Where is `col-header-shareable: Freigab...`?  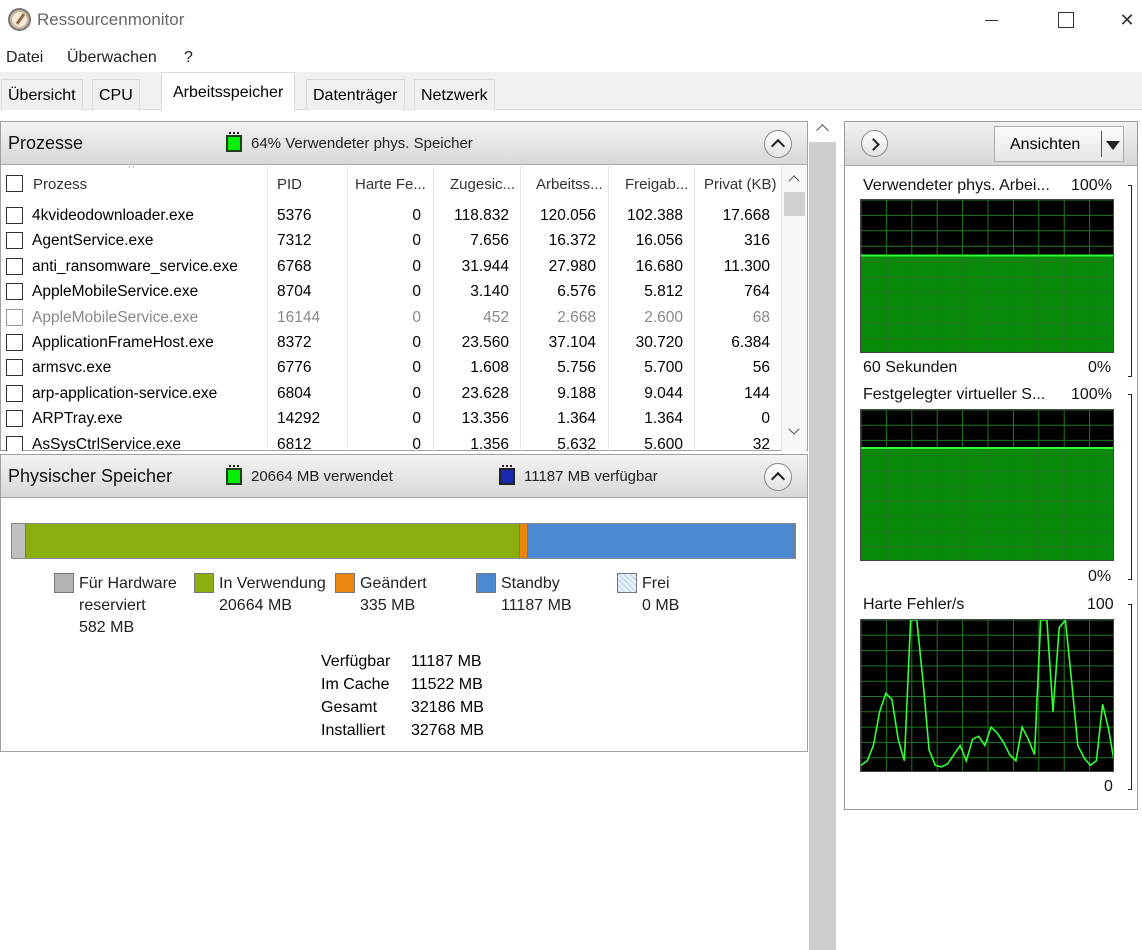 col-header-shareable: Freigab... is located at coordinates (656, 184).